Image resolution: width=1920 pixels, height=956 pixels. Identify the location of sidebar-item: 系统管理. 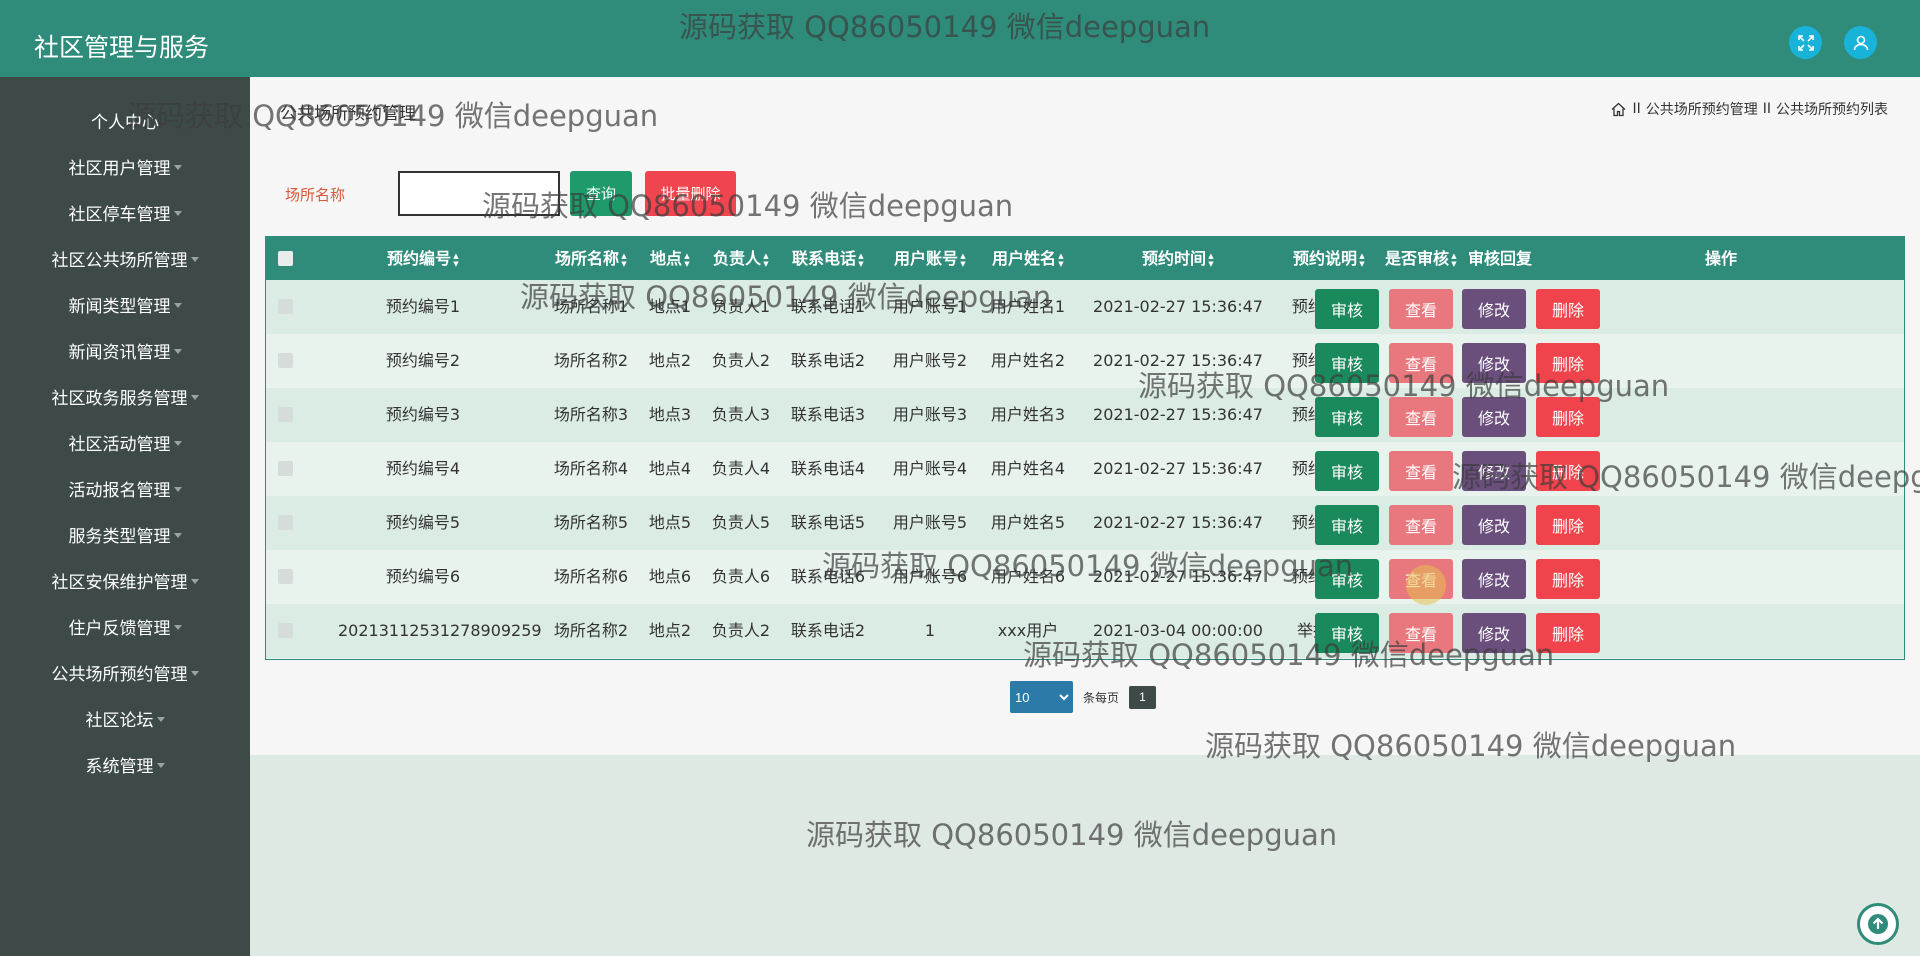
(125, 764).